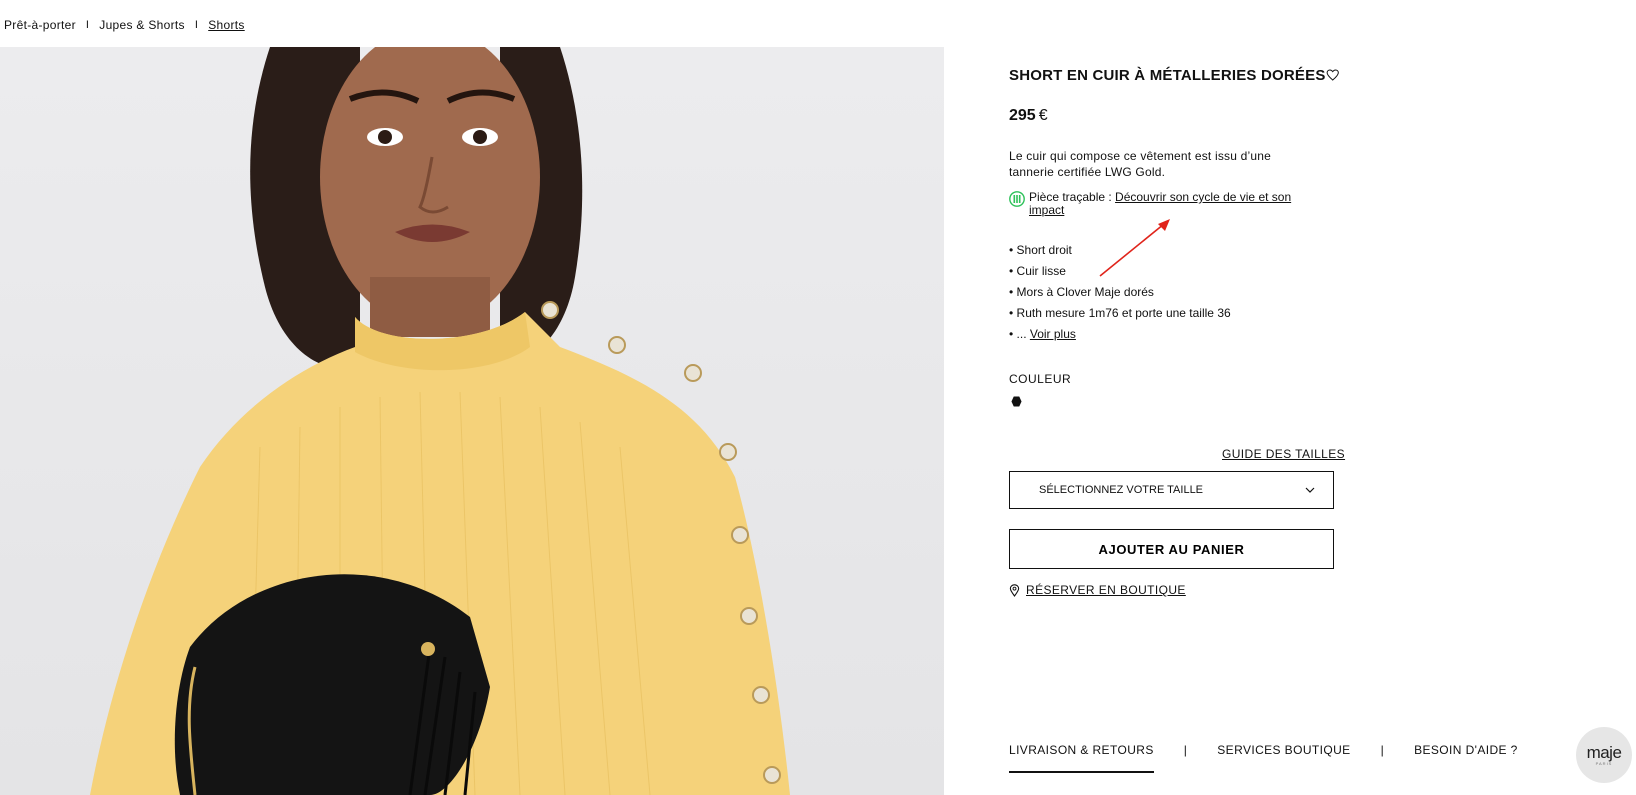 This screenshot has width=1636, height=795. I want to click on list-item: • Short droit, so click(1040, 250).